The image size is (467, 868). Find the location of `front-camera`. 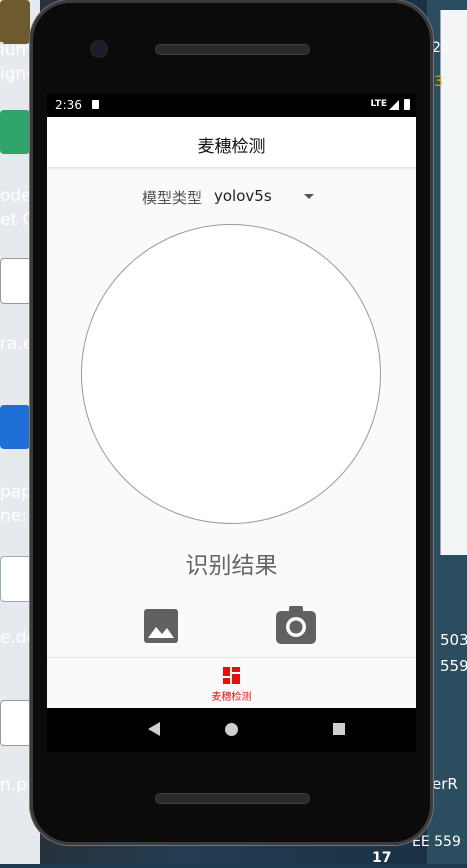

front-camera is located at coordinates (99, 49).